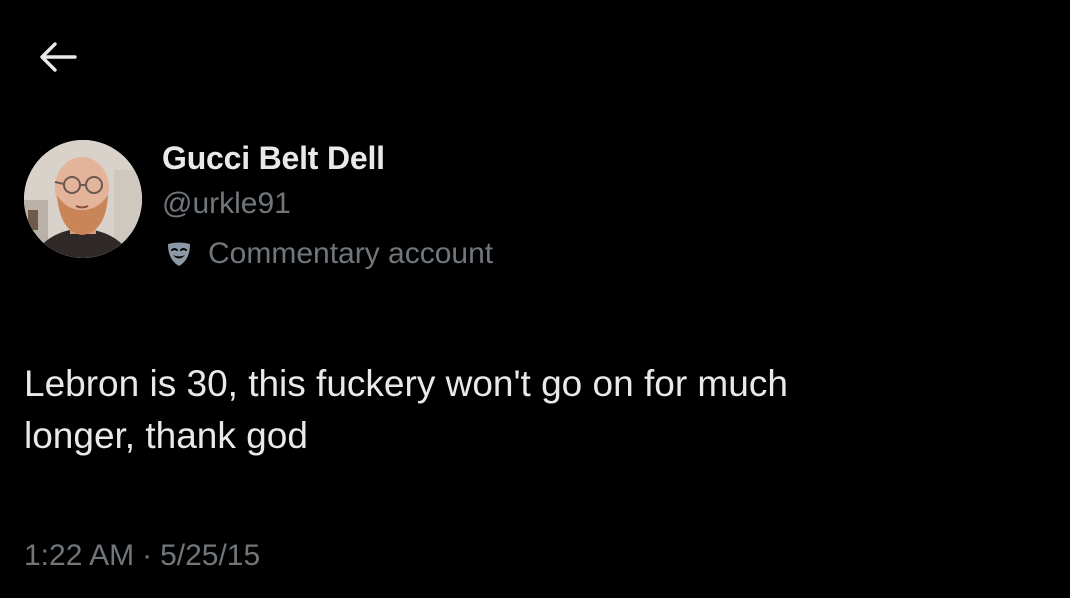  I want to click on tweet-date: 5/25/15, so click(210, 556).